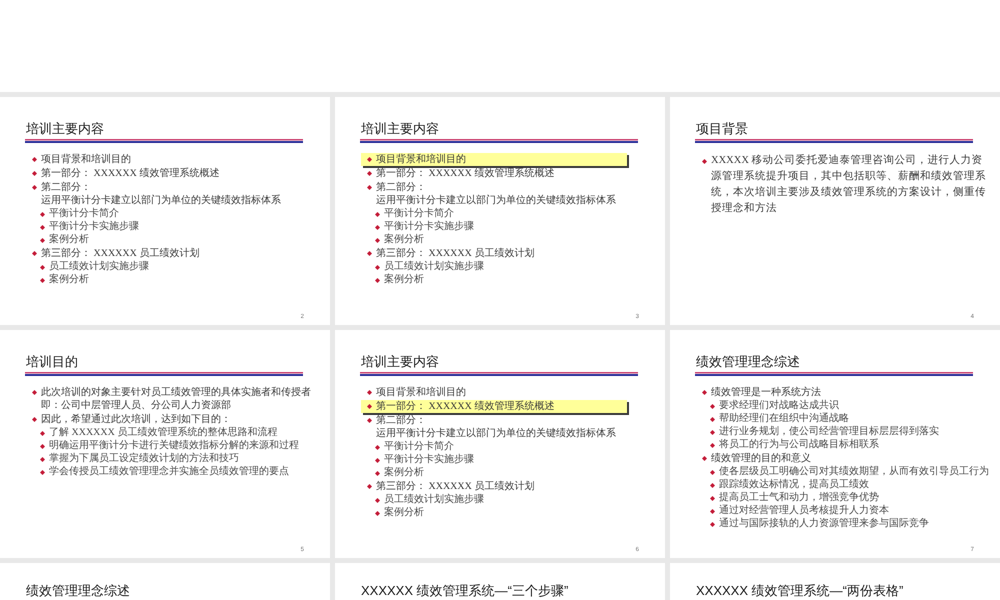 This screenshot has width=1000, height=600. What do you see at coordinates (784, 419) in the screenshot?
I see `sub-bullet-text: 帮助经理们在组织中沟通战略` at bounding box center [784, 419].